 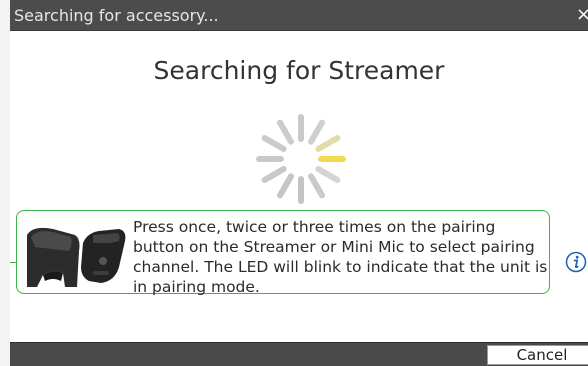 I want to click on footer-bar: Cancel, so click(x=299, y=354).